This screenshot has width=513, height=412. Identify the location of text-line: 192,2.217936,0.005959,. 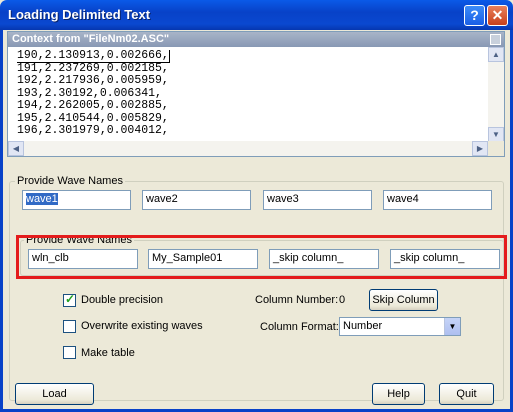
(93, 80).